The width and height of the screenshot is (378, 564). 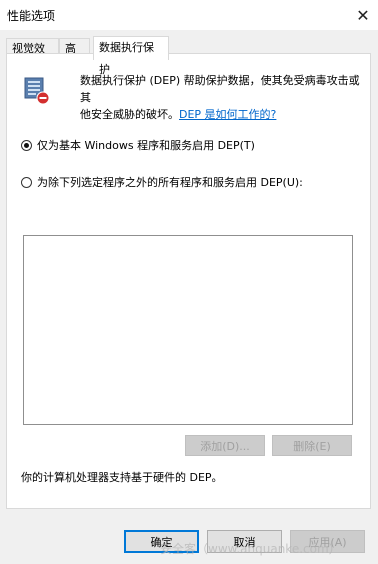 I want to click on radio-all-except-label: 为除下列选定程序之外的所有程序和服务启用 DEP(U):, so click(x=170, y=182).